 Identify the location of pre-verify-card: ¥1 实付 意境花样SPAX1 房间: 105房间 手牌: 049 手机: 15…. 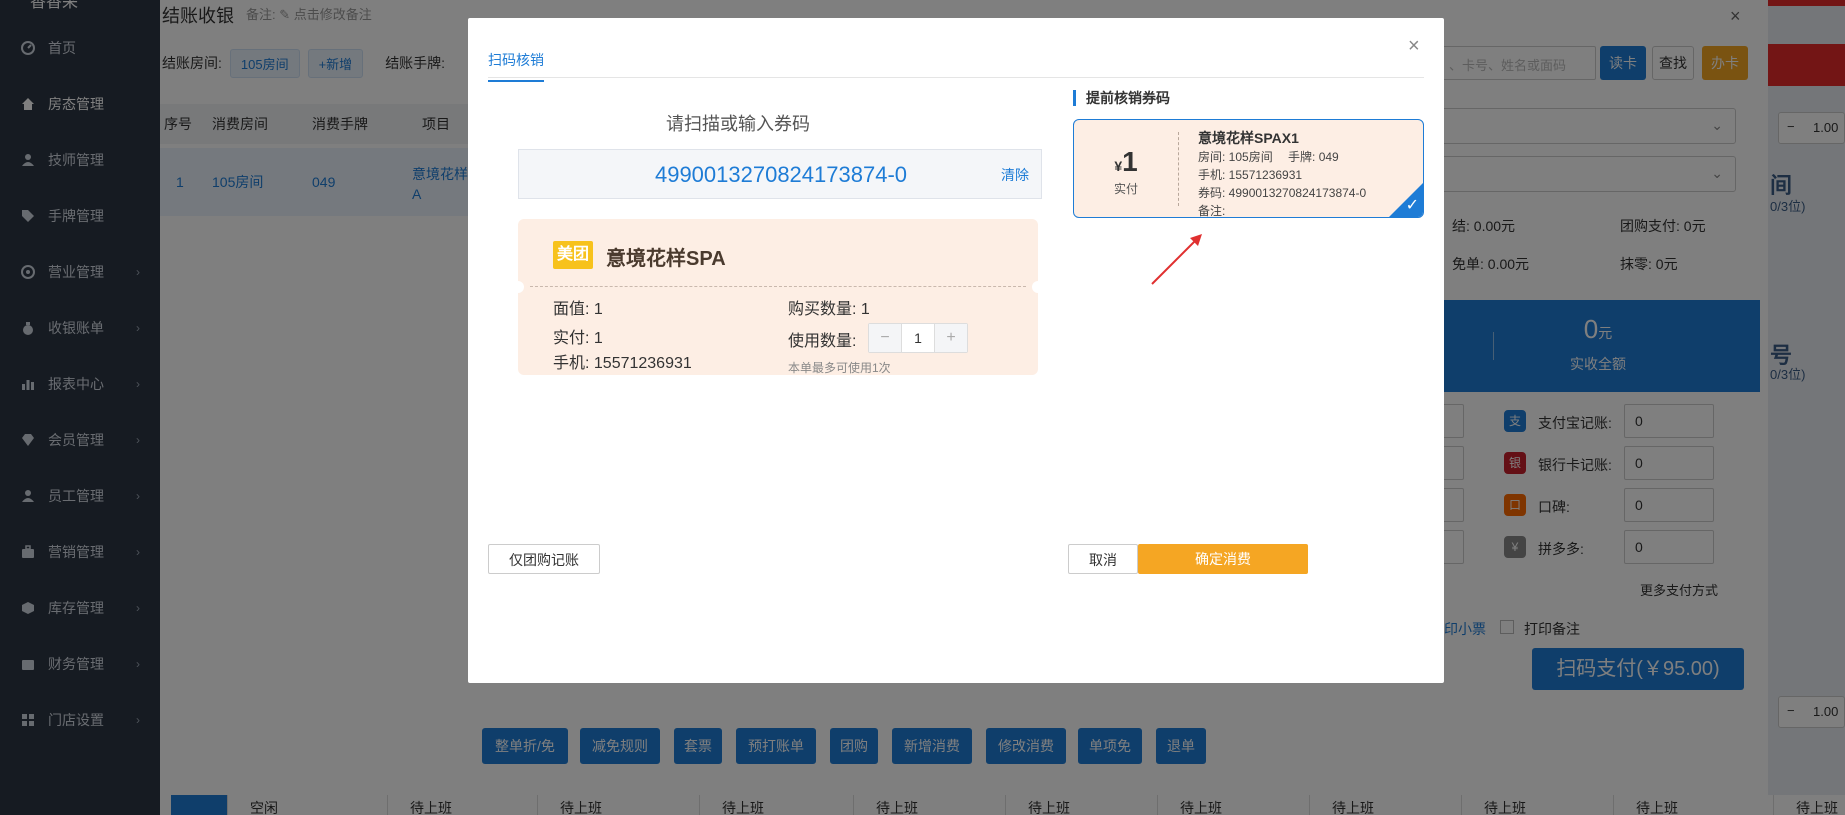
(1248, 168).